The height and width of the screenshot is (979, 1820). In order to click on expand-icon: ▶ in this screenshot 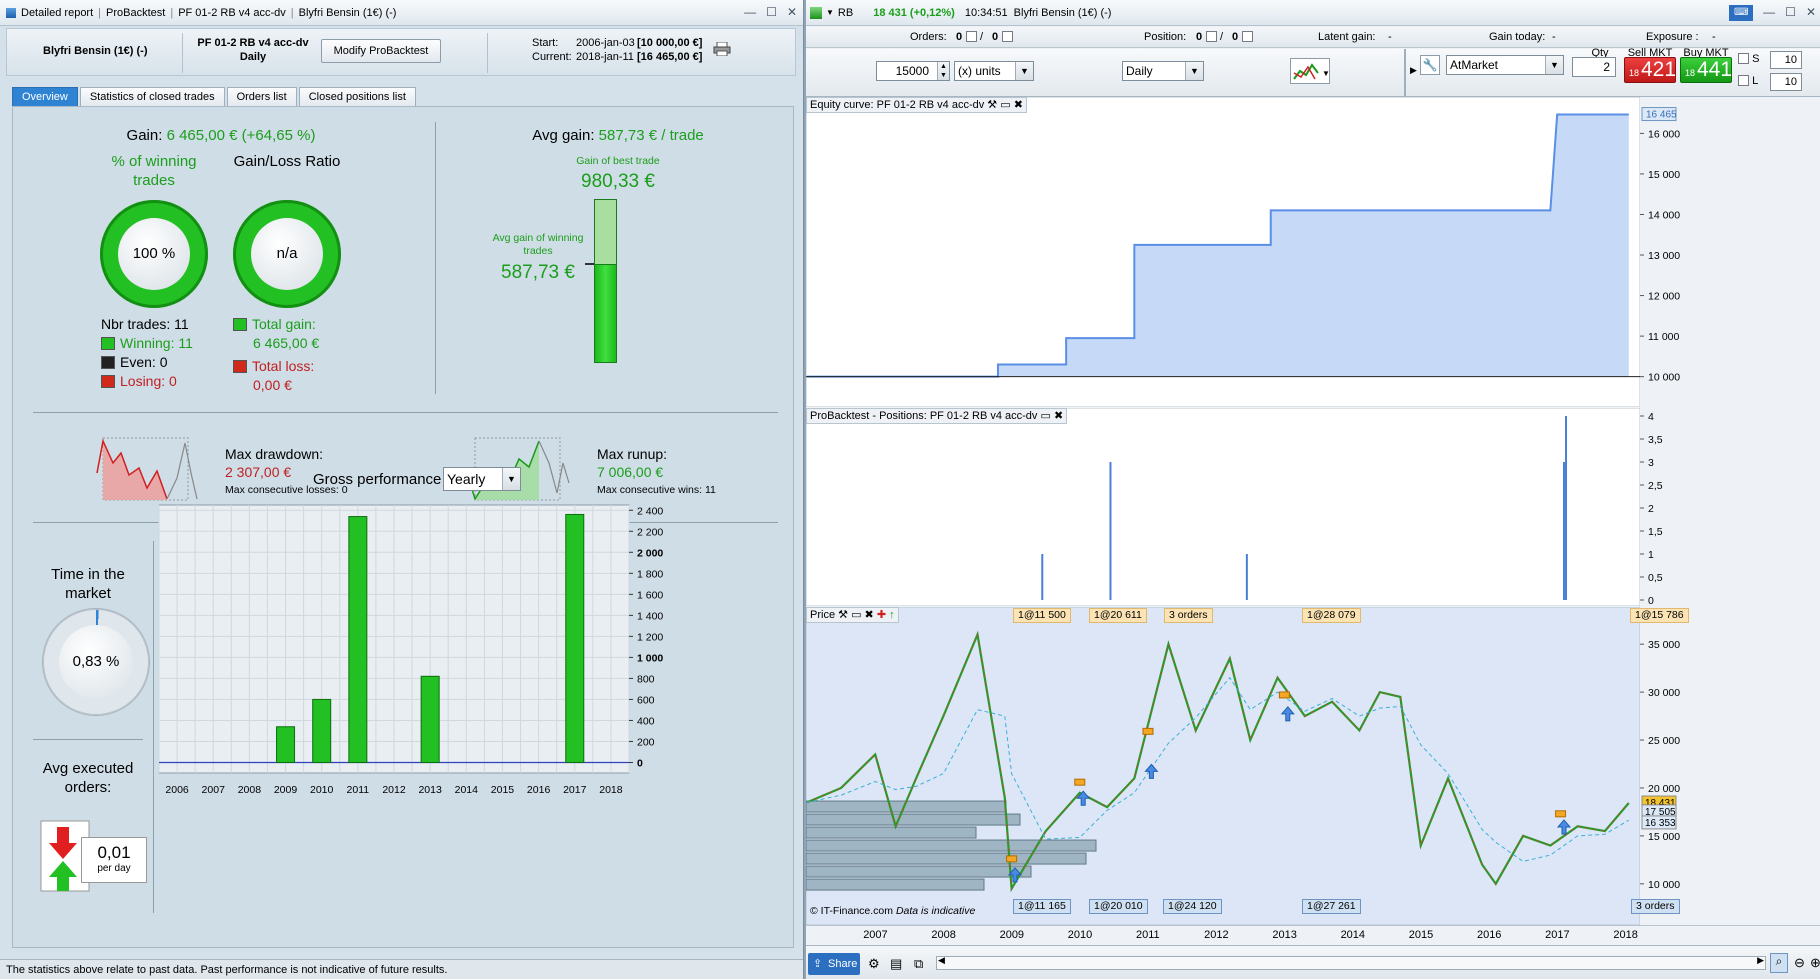, I will do `click(1413, 70)`.